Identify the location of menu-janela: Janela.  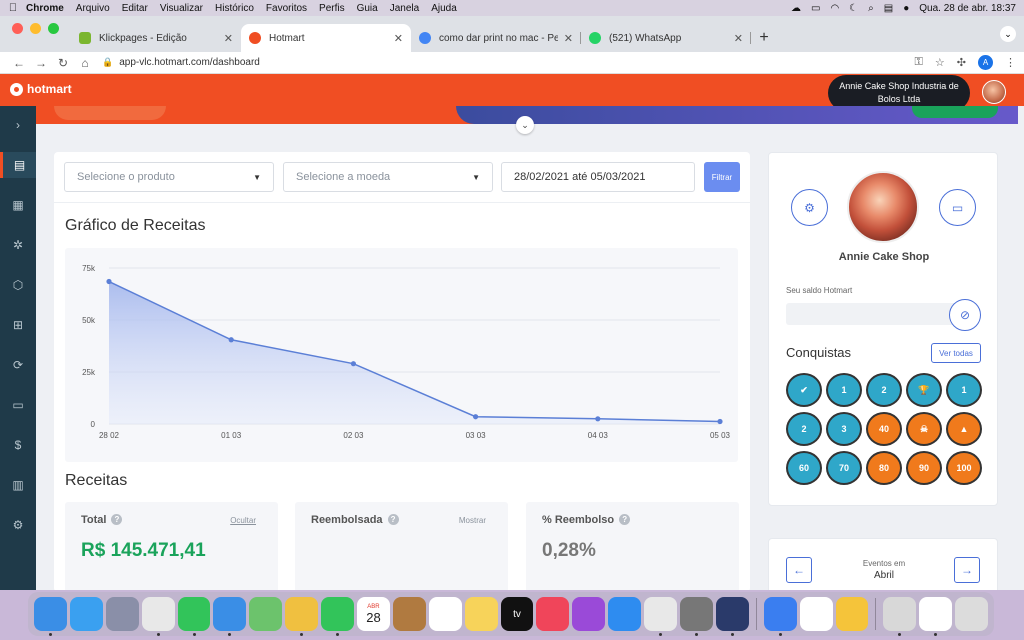
(404, 8).